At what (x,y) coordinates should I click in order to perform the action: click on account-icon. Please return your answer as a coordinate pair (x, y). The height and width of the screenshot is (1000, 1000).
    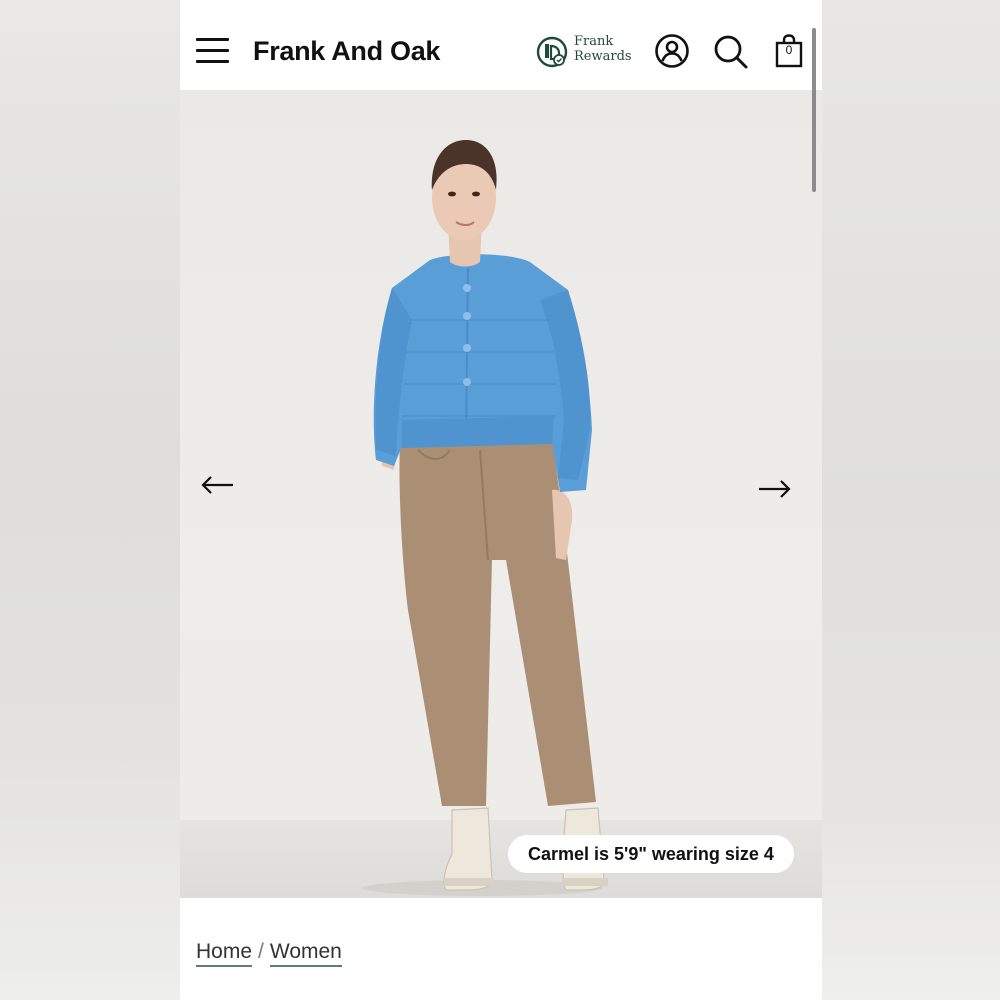
    Looking at the image, I should click on (672, 51).